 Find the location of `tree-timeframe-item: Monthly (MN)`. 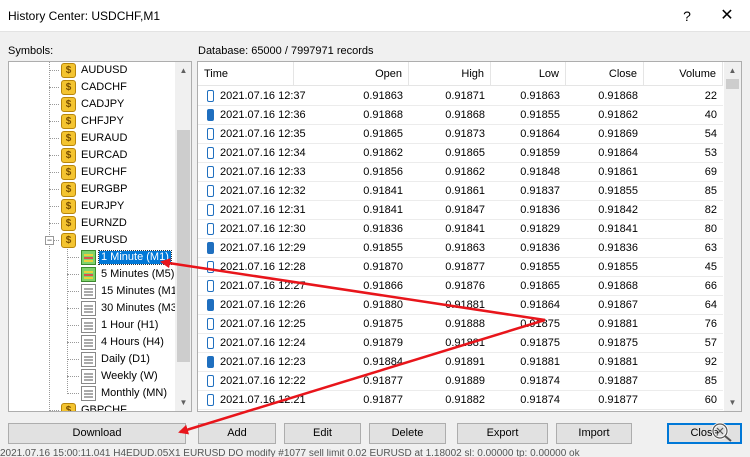

tree-timeframe-item: Monthly (MN) is located at coordinates (92, 393).